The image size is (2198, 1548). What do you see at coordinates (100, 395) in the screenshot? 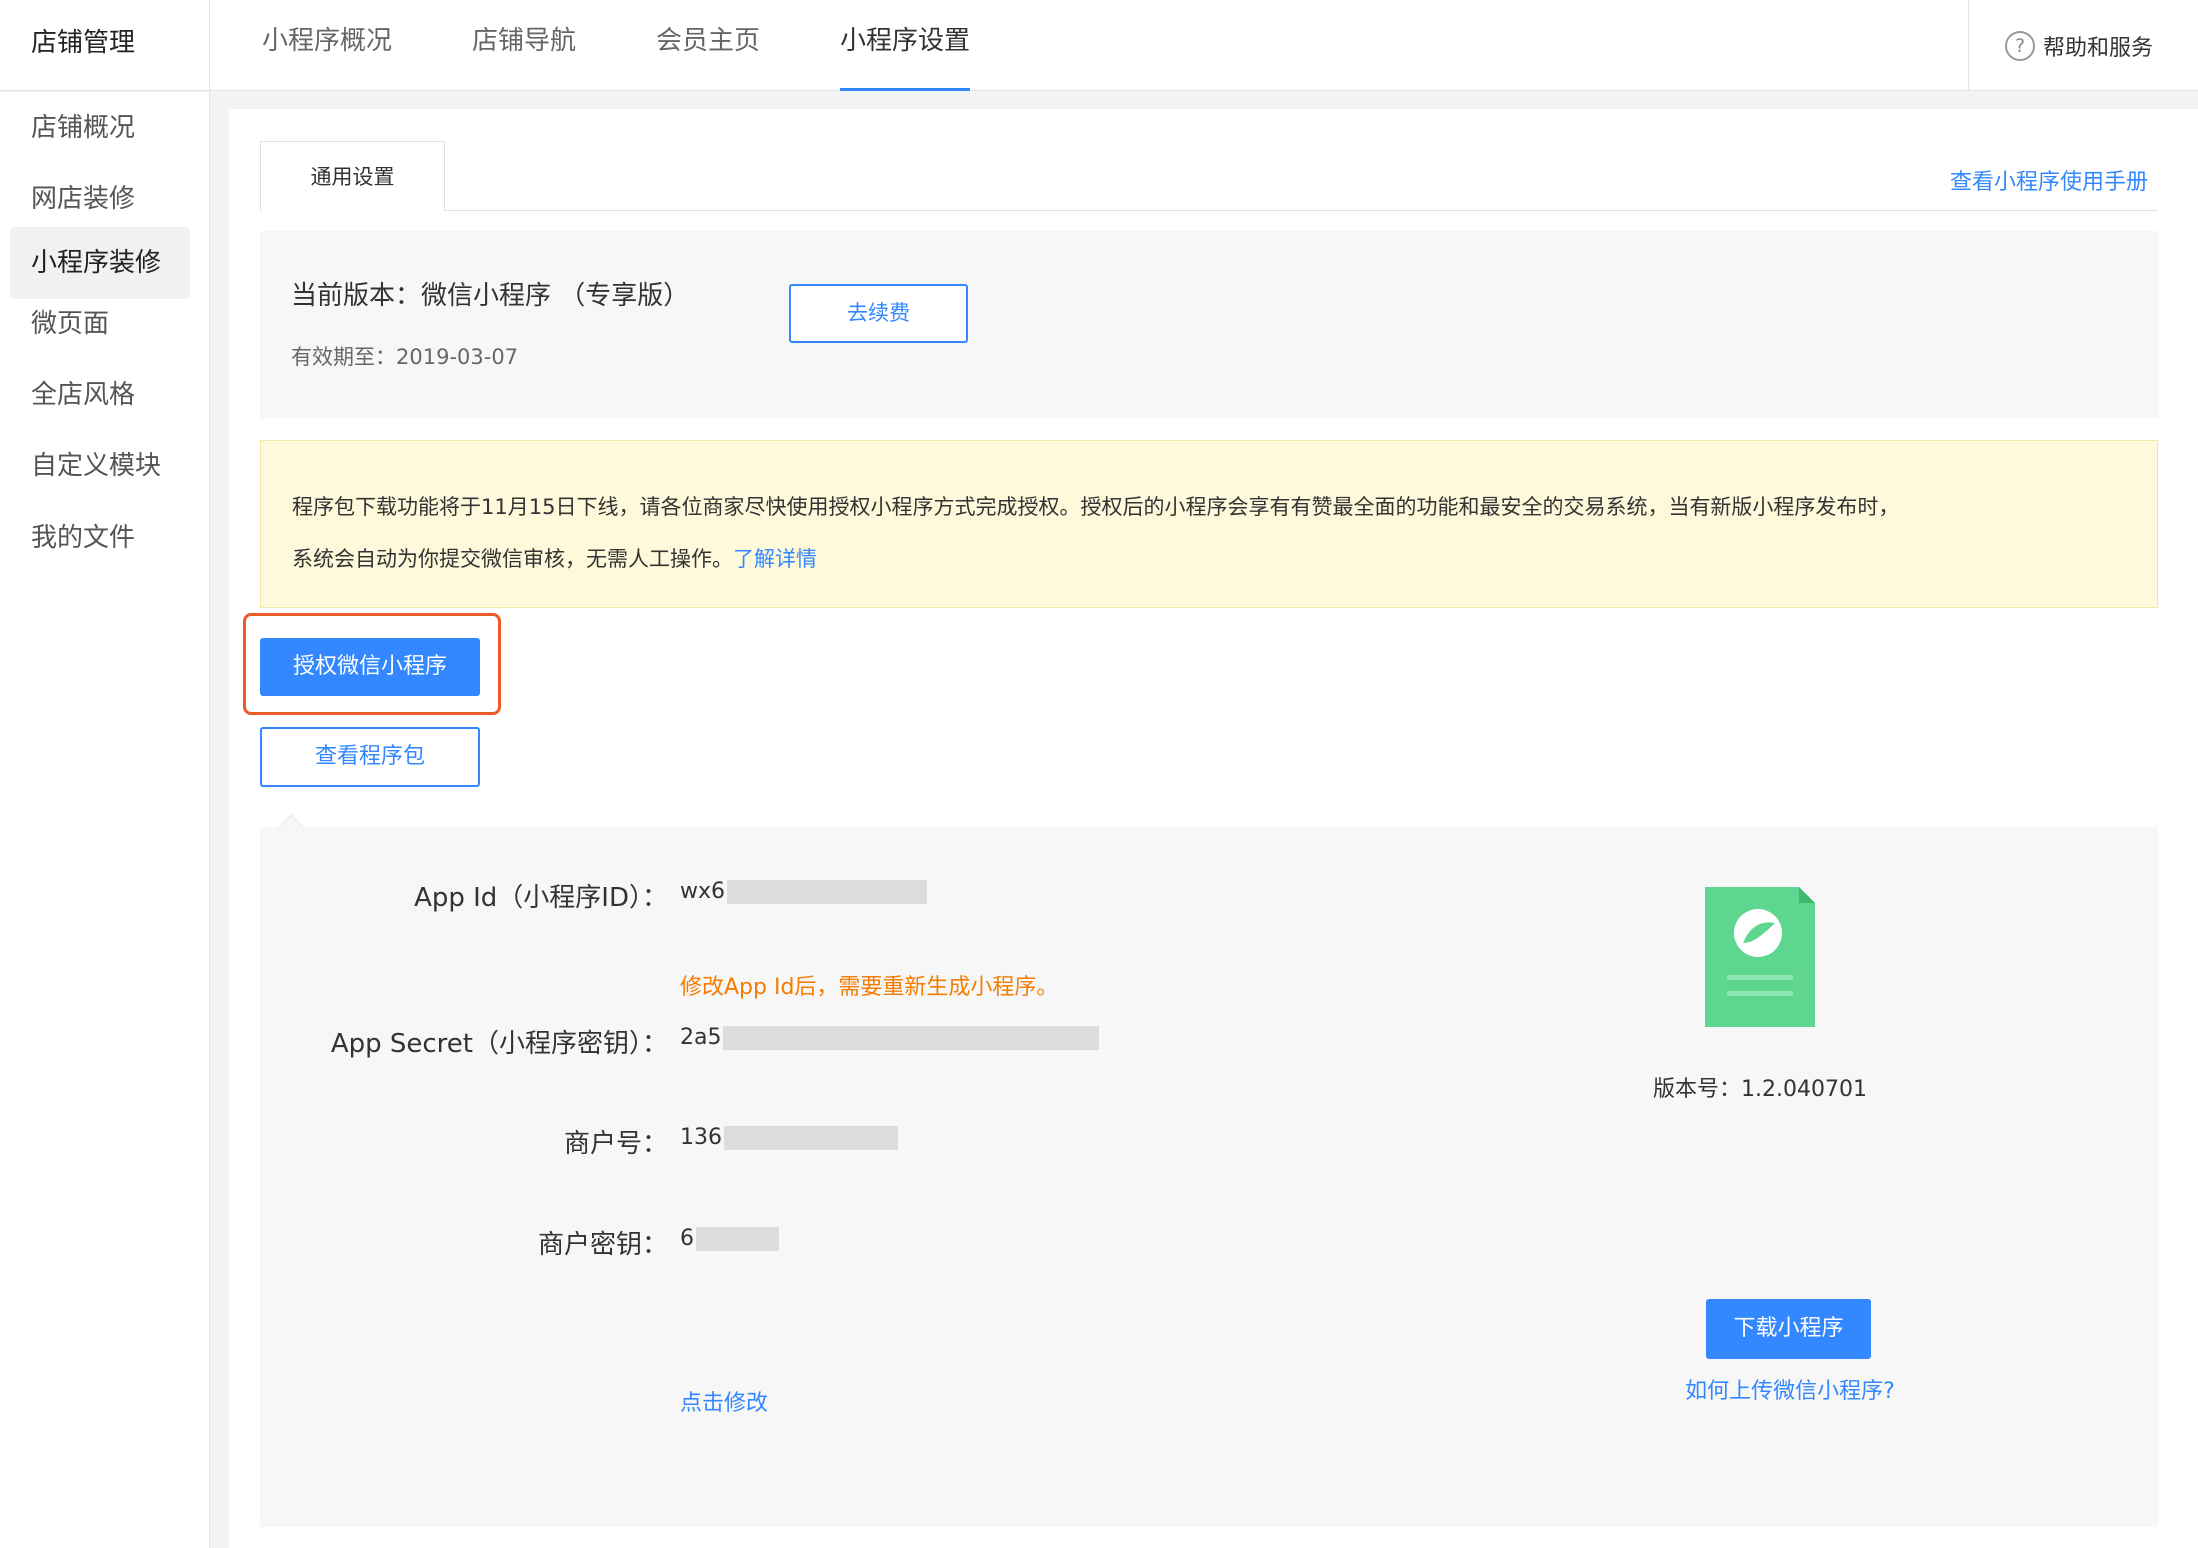
I see `sidebar-item-store-style: 全店风格` at bounding box center [100, 395].